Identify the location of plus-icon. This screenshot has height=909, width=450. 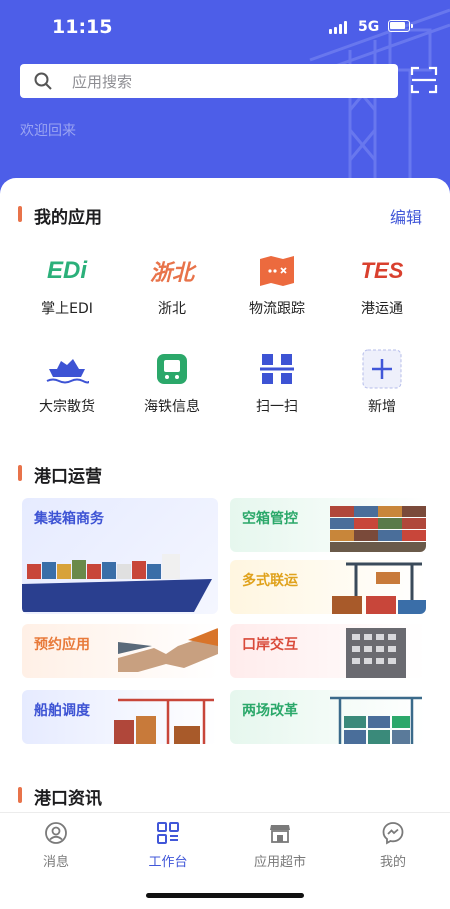
(382, 369).